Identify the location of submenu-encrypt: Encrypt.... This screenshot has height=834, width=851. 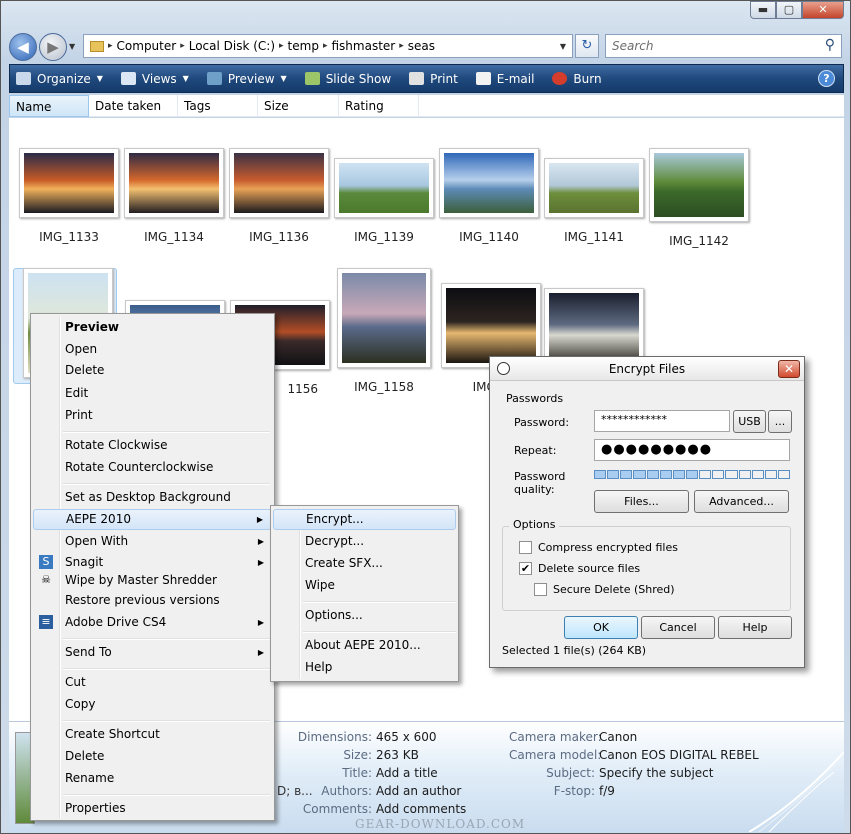
(364, 519).